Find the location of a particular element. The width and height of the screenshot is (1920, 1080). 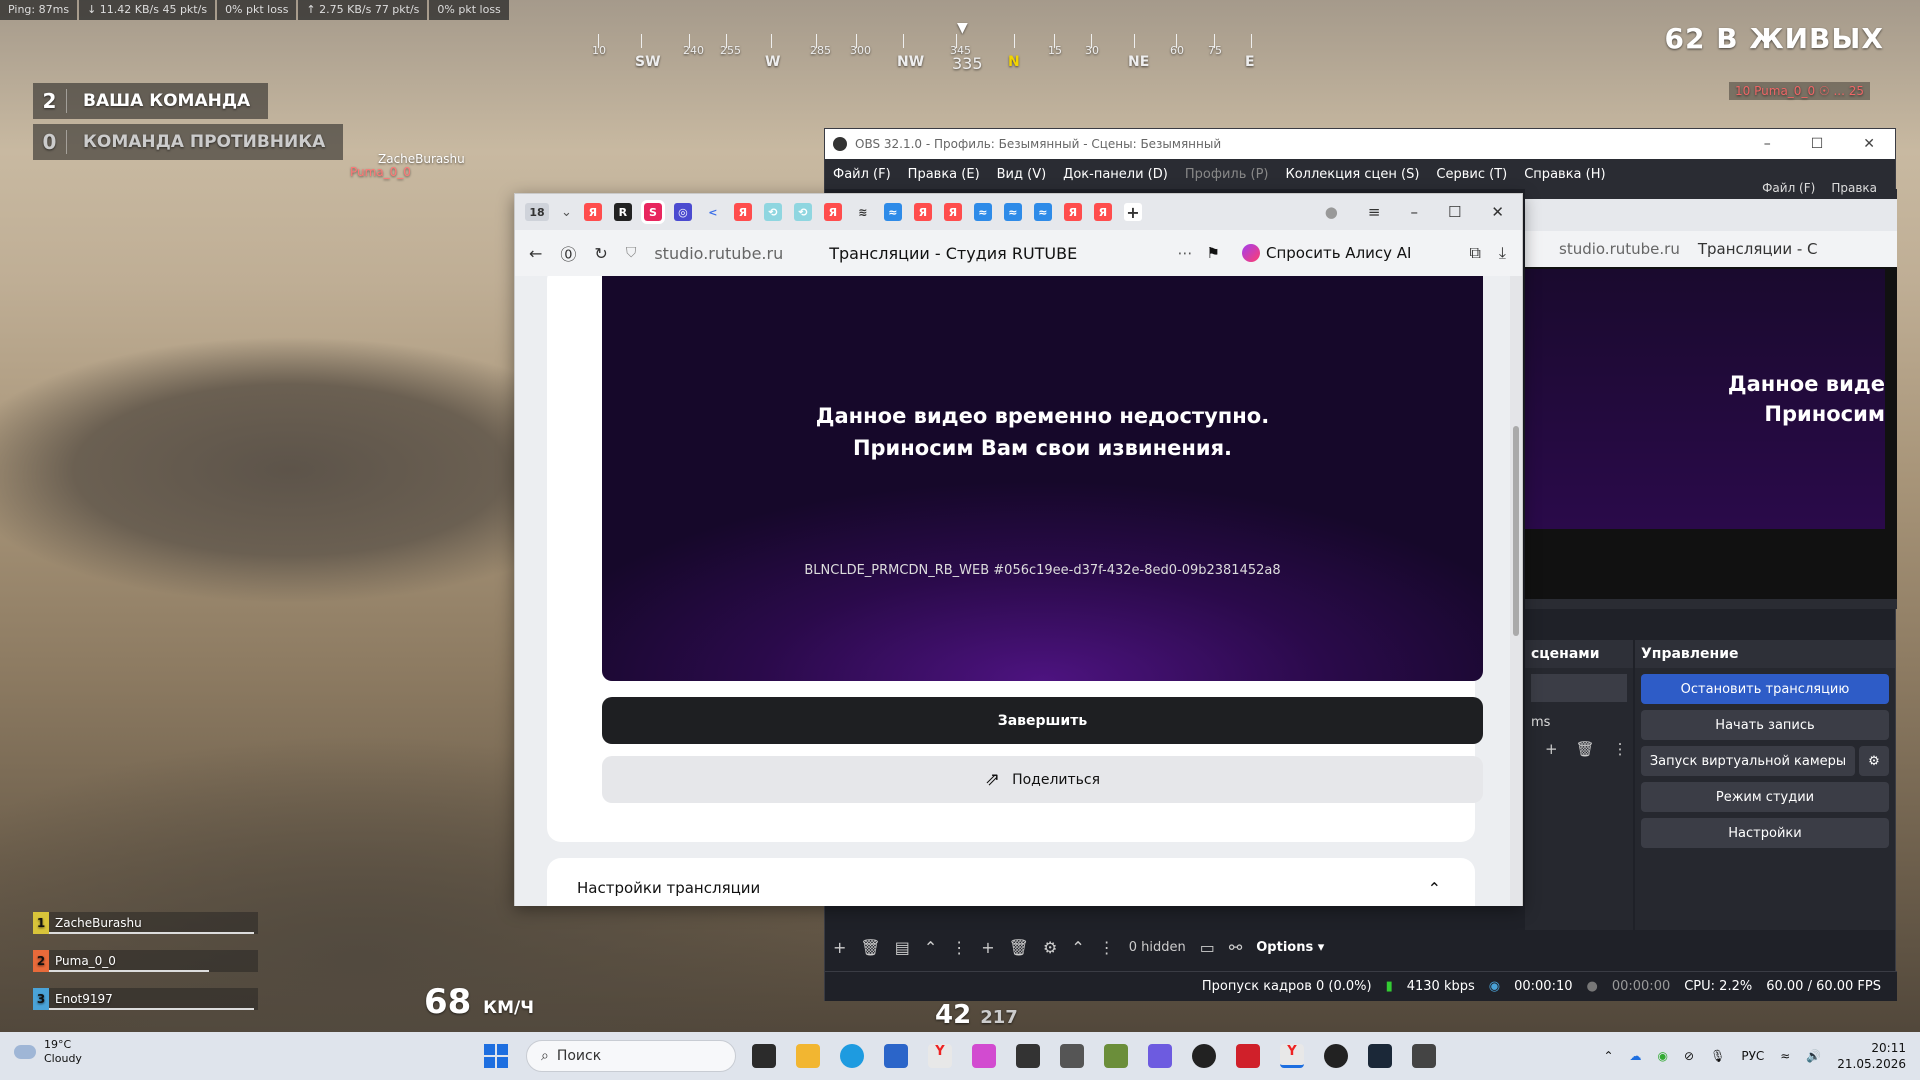

steam-icon is located at coordinates (1380, 1056).